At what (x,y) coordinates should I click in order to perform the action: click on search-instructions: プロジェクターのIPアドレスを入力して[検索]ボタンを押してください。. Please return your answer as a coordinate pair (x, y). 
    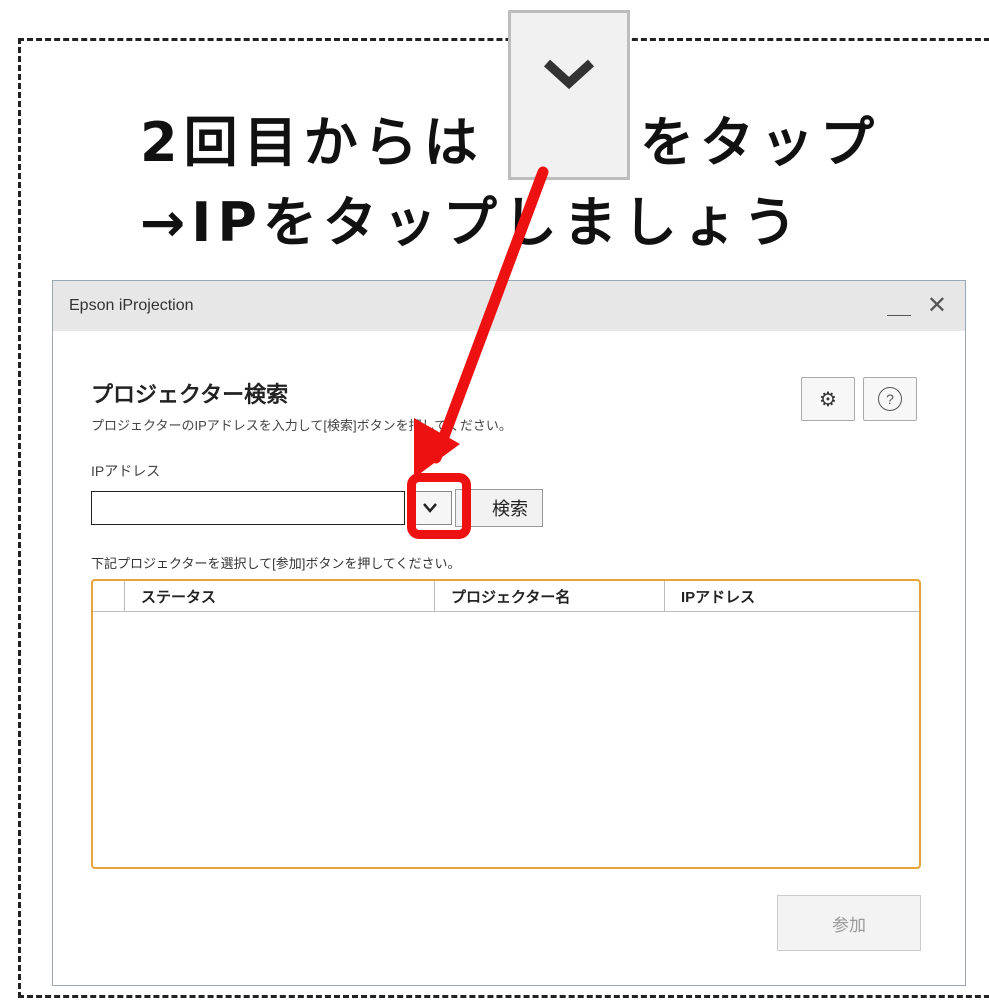
    Looking at the image, I should click on (301, 425).